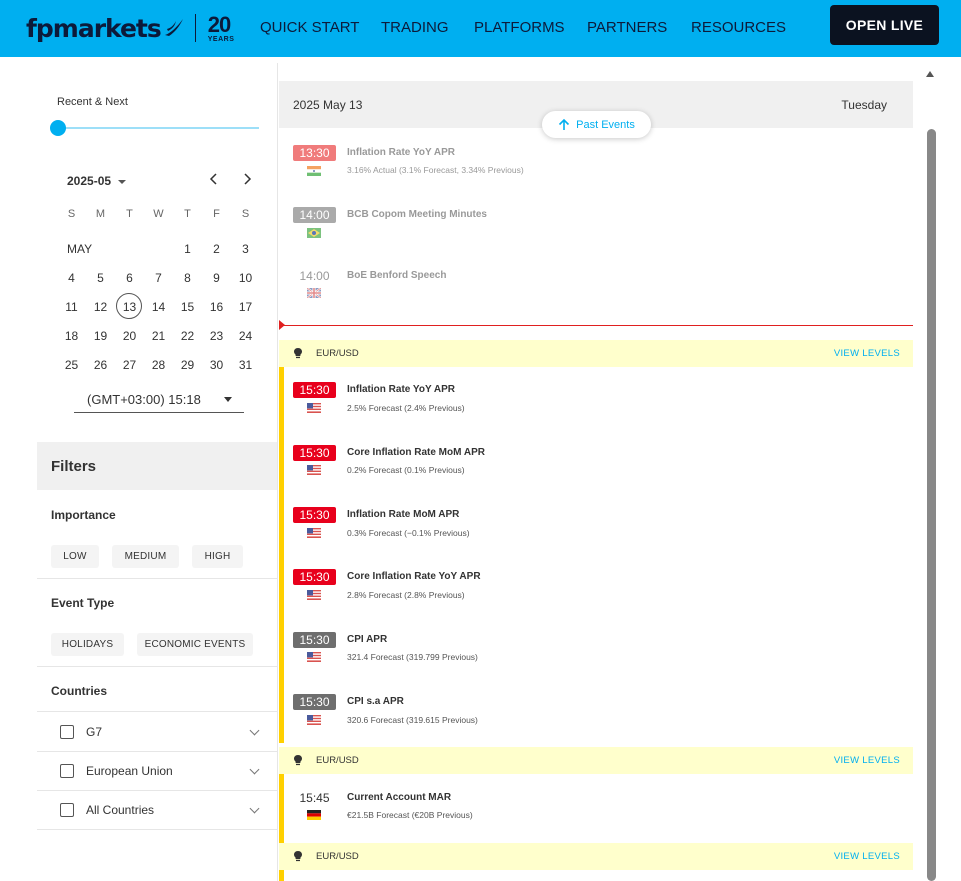 The width and height of the screenshot is (961, 881). I want to click on month-selector: 2025-05, so click(97, 181).